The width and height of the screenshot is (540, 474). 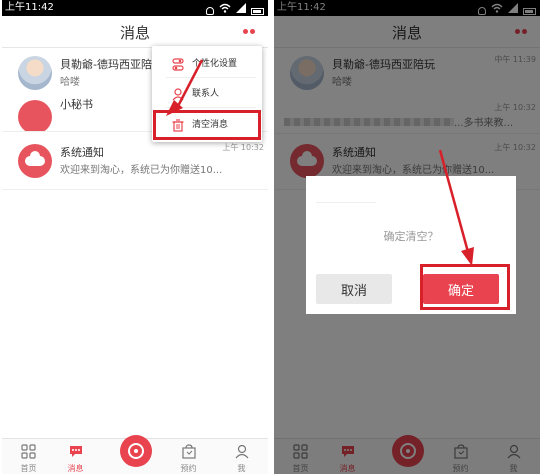 What do you see at coordinates (249, 31) in the screenshot?
I see `more-menu-button` at bounding box center [249, 31].